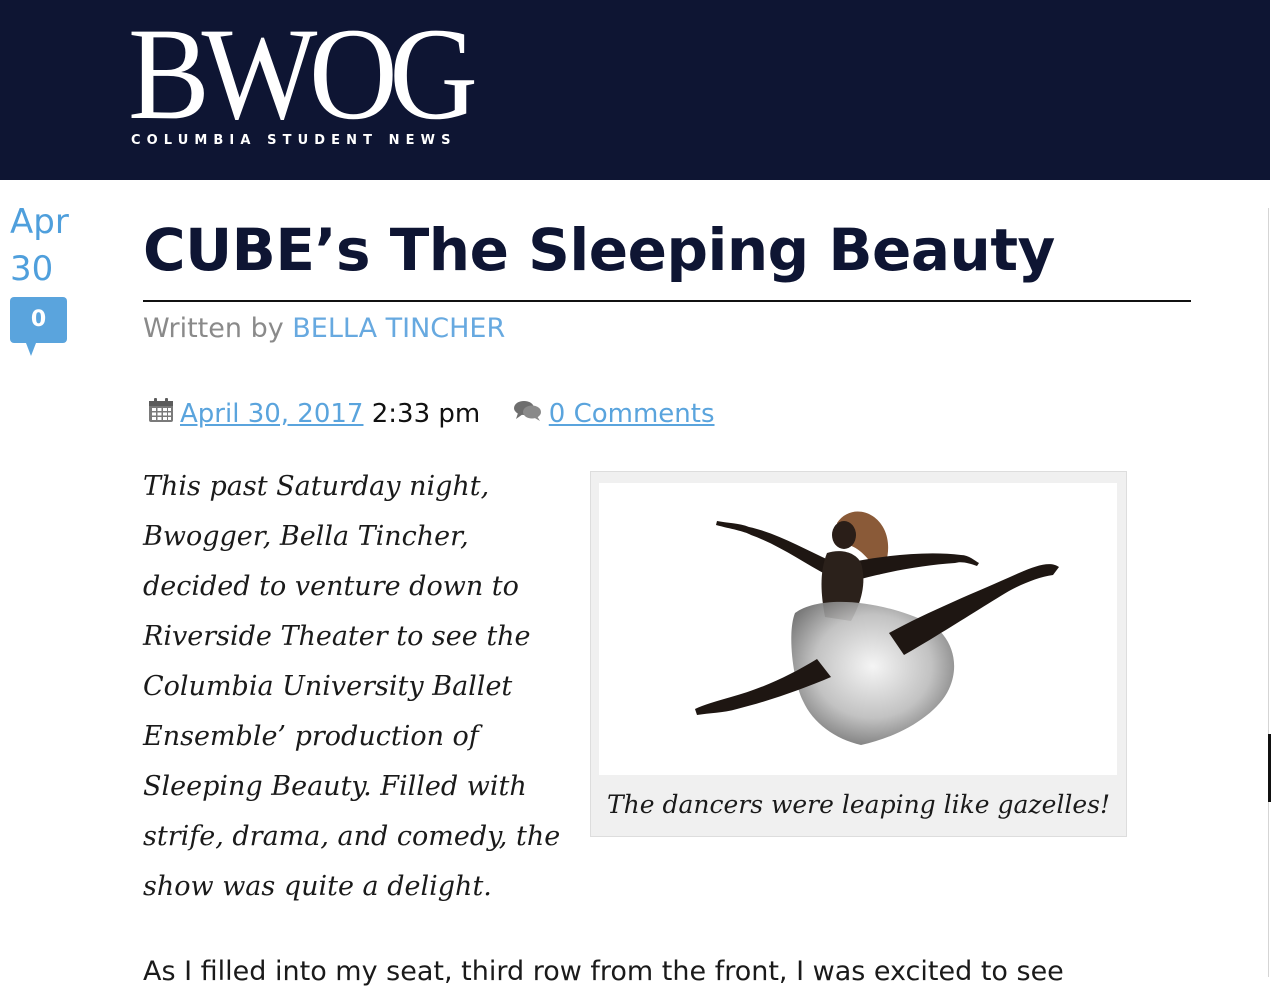 The width and height of the screenshot is (1272, 992). What do you see at coordinates (1268, 592) in the screenshot?
I see `content-right-border` at bounding box center [1268, 592].